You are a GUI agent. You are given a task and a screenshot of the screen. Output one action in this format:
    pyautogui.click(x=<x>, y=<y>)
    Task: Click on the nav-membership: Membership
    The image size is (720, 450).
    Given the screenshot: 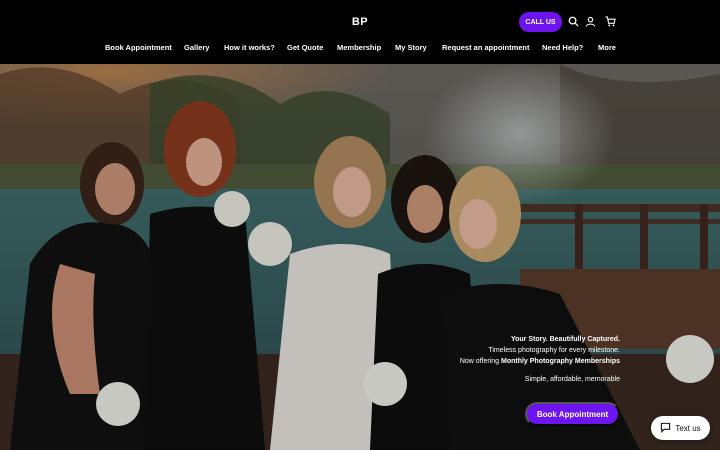 What is the action you would take?
    pyautogui.click(x=359, y=48)
    